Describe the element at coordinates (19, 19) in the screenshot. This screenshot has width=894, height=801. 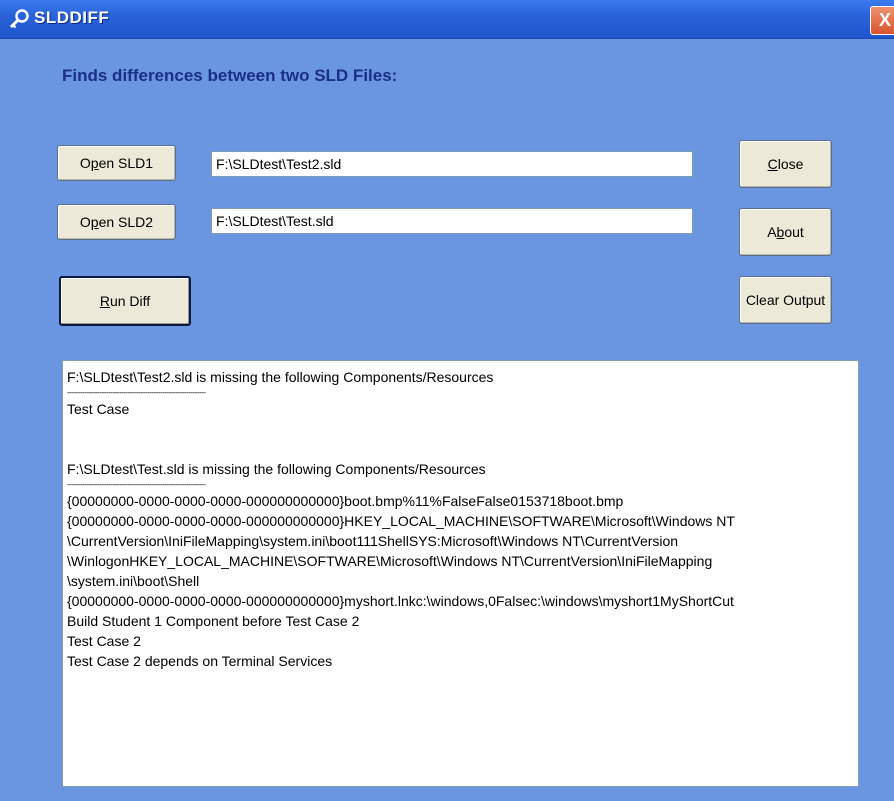
I see `key-icon` at that location.